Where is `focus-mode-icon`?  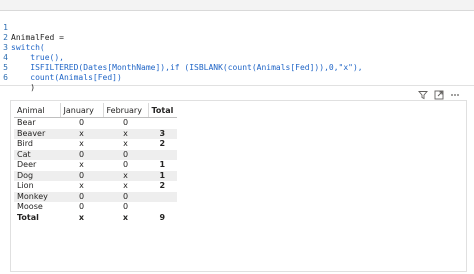 focus-mode-icon is located at coordinates (439, 95).